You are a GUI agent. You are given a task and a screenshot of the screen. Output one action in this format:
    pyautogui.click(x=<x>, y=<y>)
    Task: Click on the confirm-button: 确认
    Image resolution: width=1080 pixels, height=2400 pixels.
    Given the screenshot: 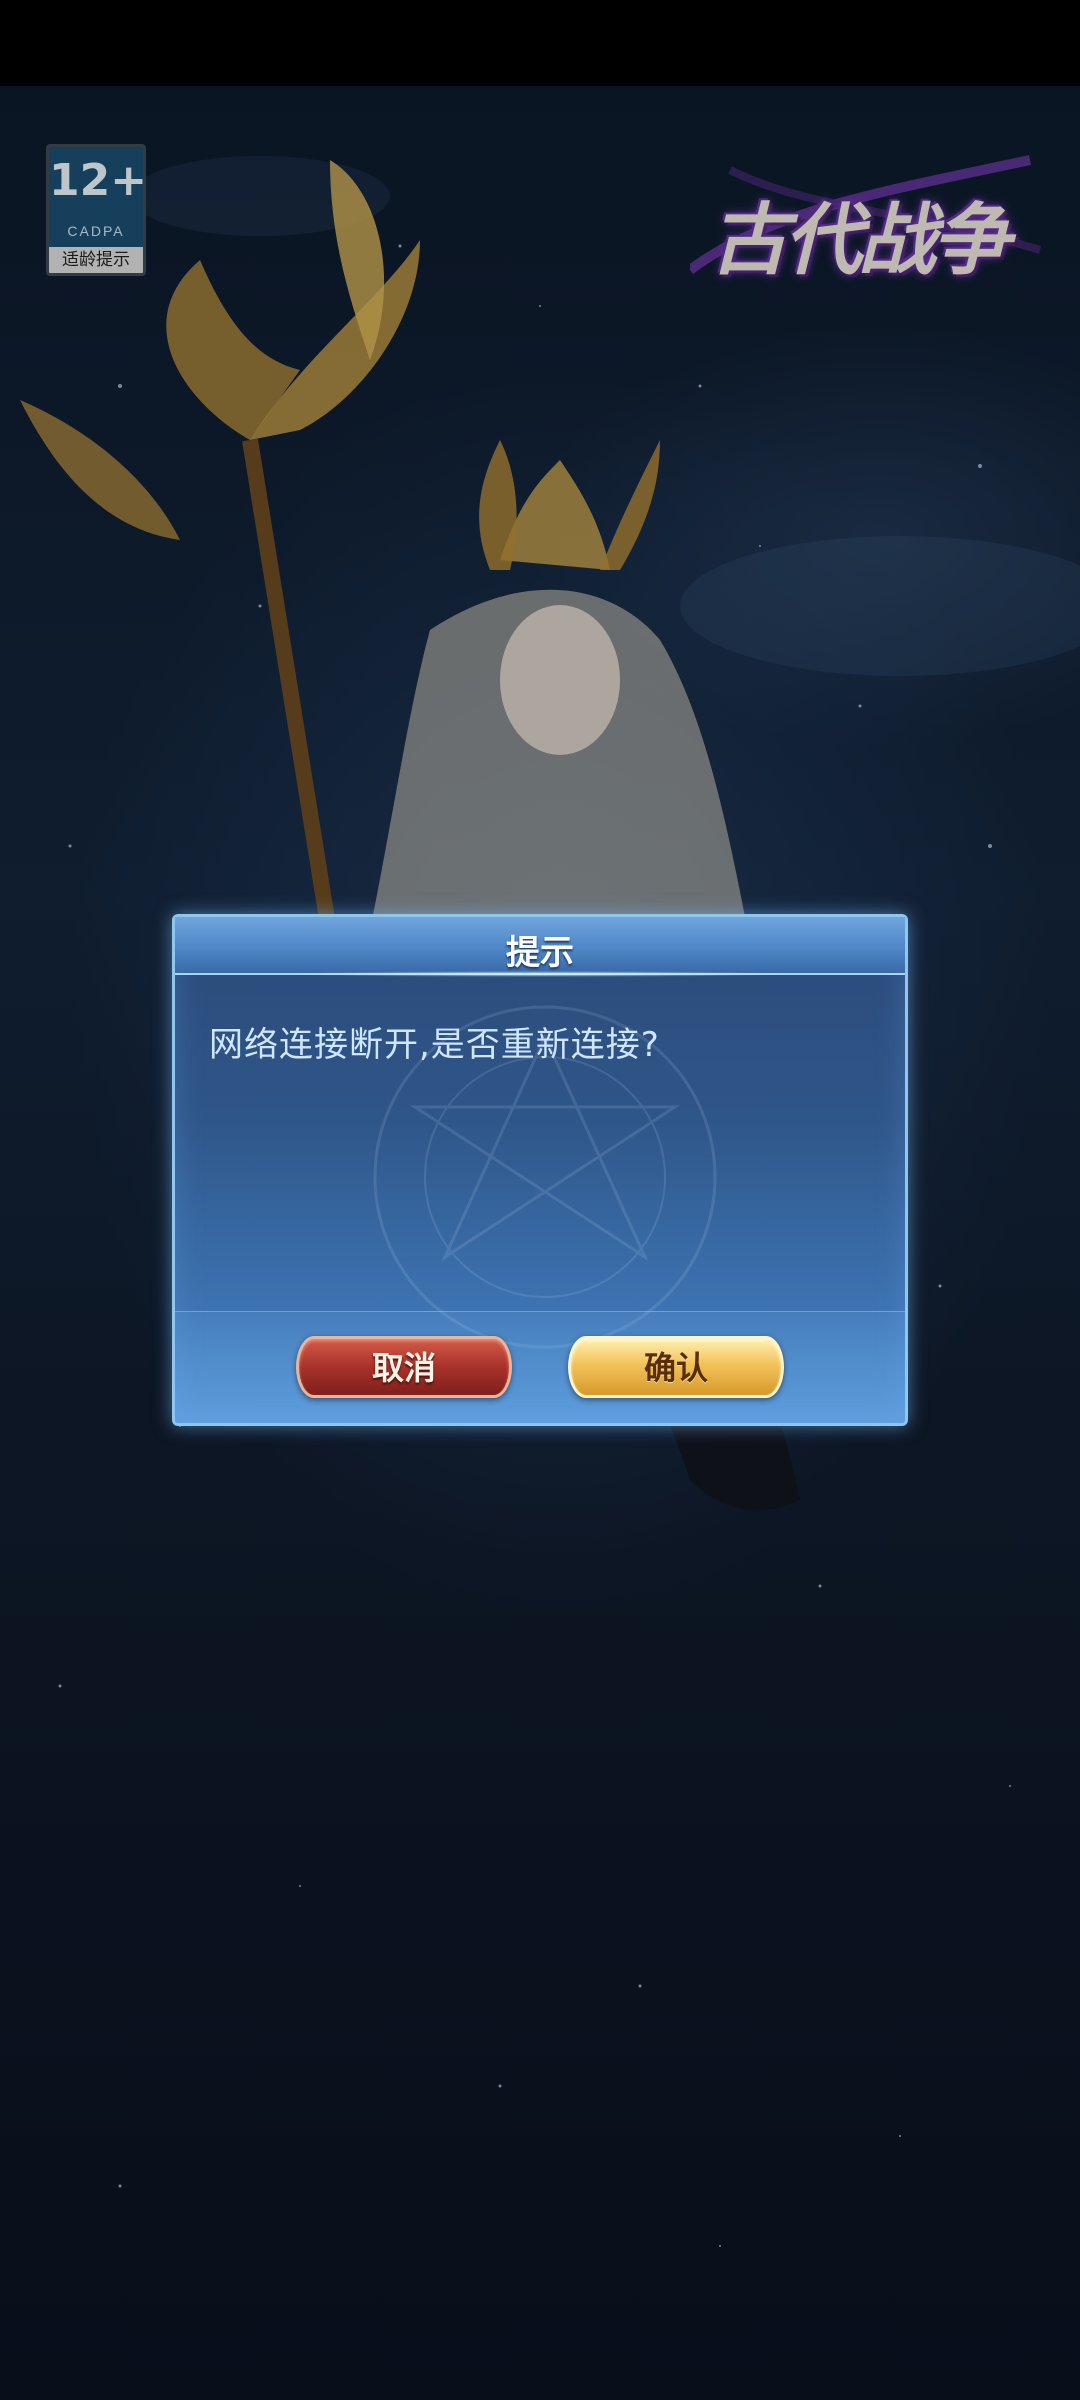 What is the action you would take?
    pyautogui.click(x=676, y=1367)
    